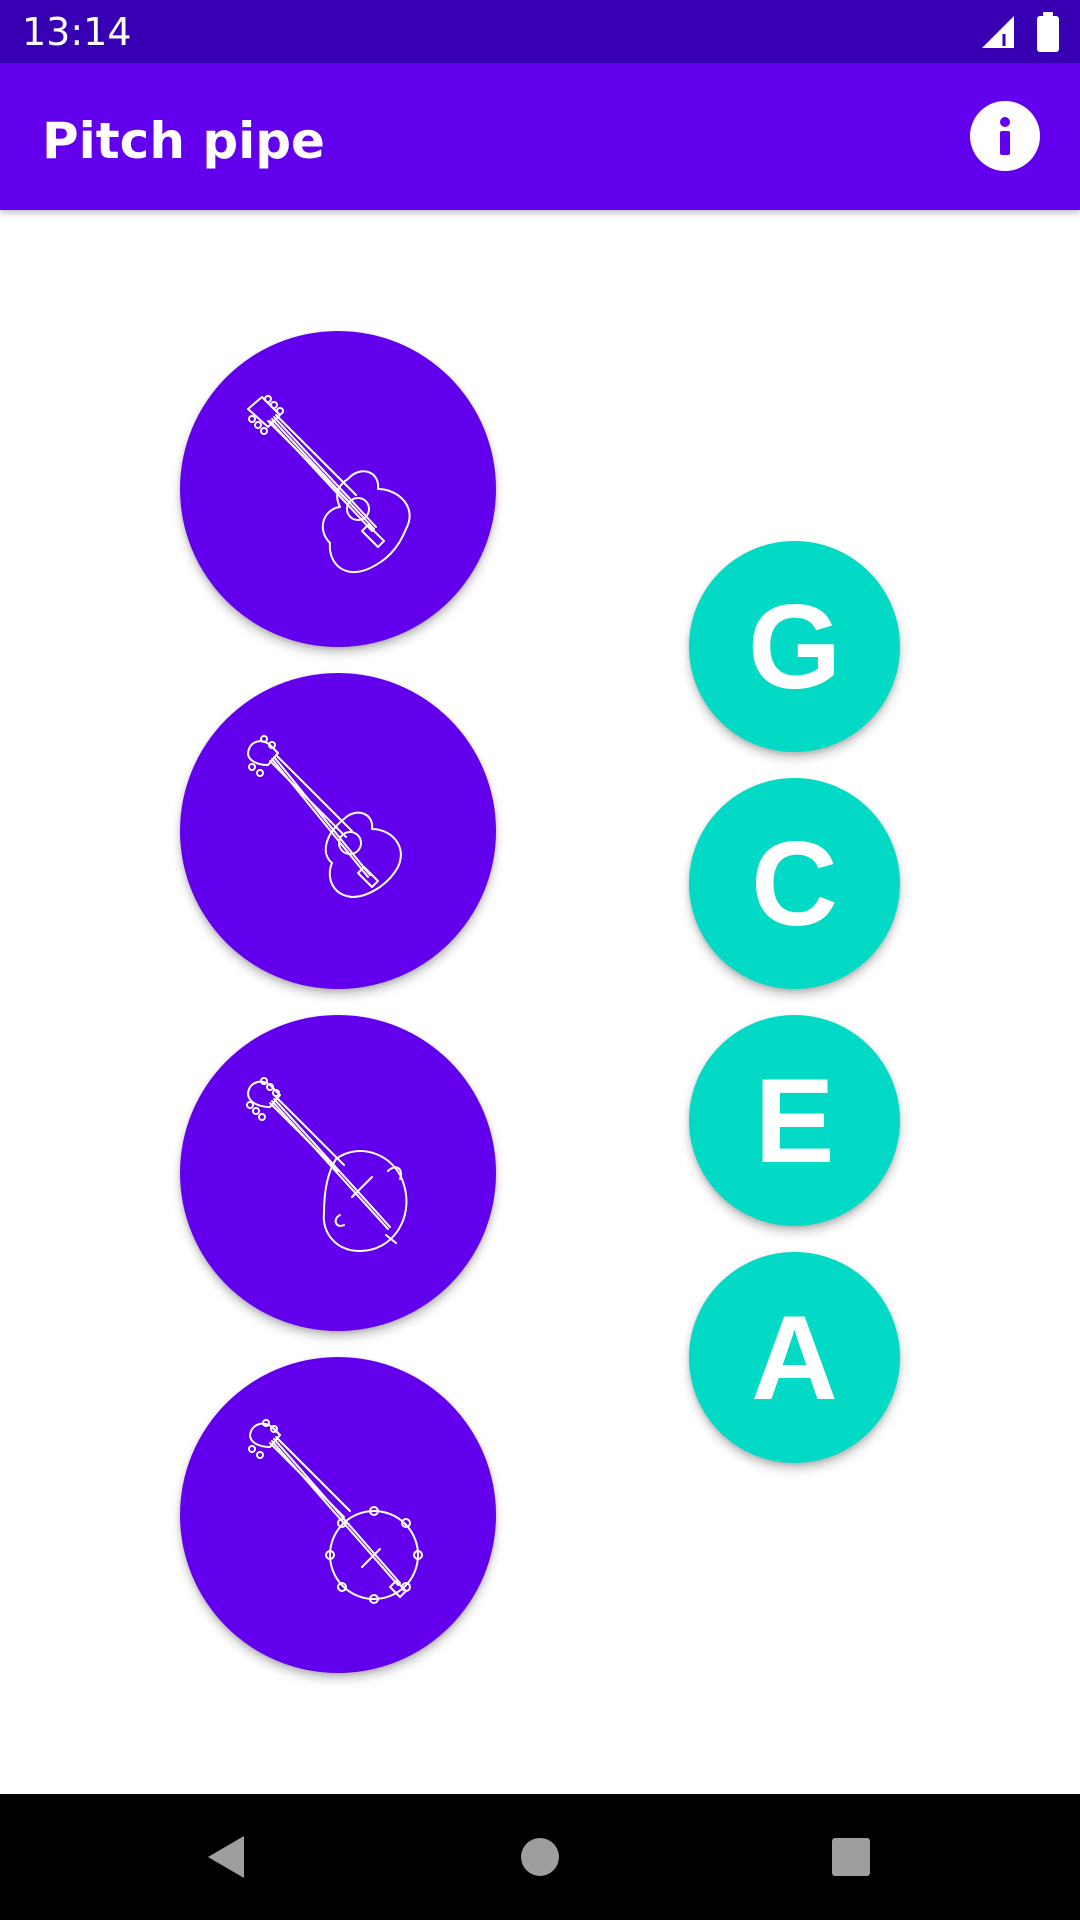  I want to click on note-e-button: E, so click(794, 1120).